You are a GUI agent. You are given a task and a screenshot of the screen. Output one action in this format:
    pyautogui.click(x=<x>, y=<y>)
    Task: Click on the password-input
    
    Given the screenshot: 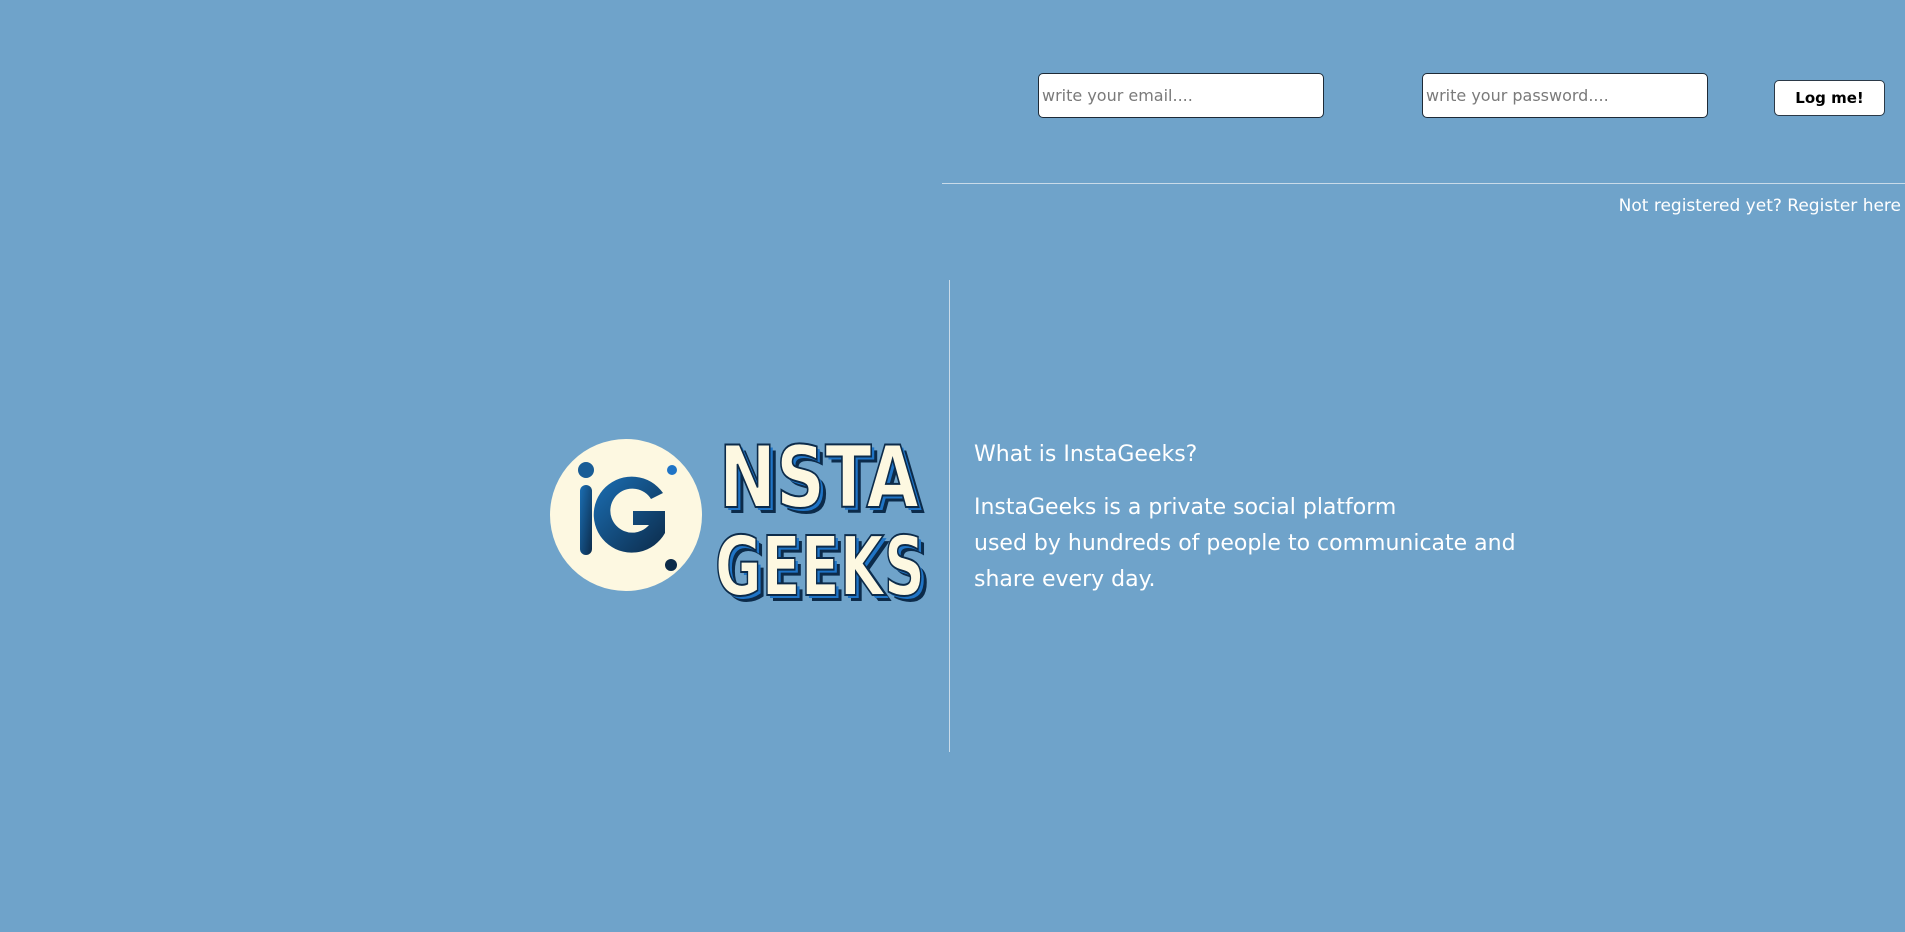 What is the action you would take?
    pyautogui.click(x=1565, y=95)
    